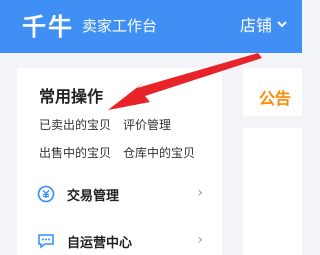 The height and width of the screenshot is (255, 320). I want to click on menu-label: 交易管理, so click(93, 196).